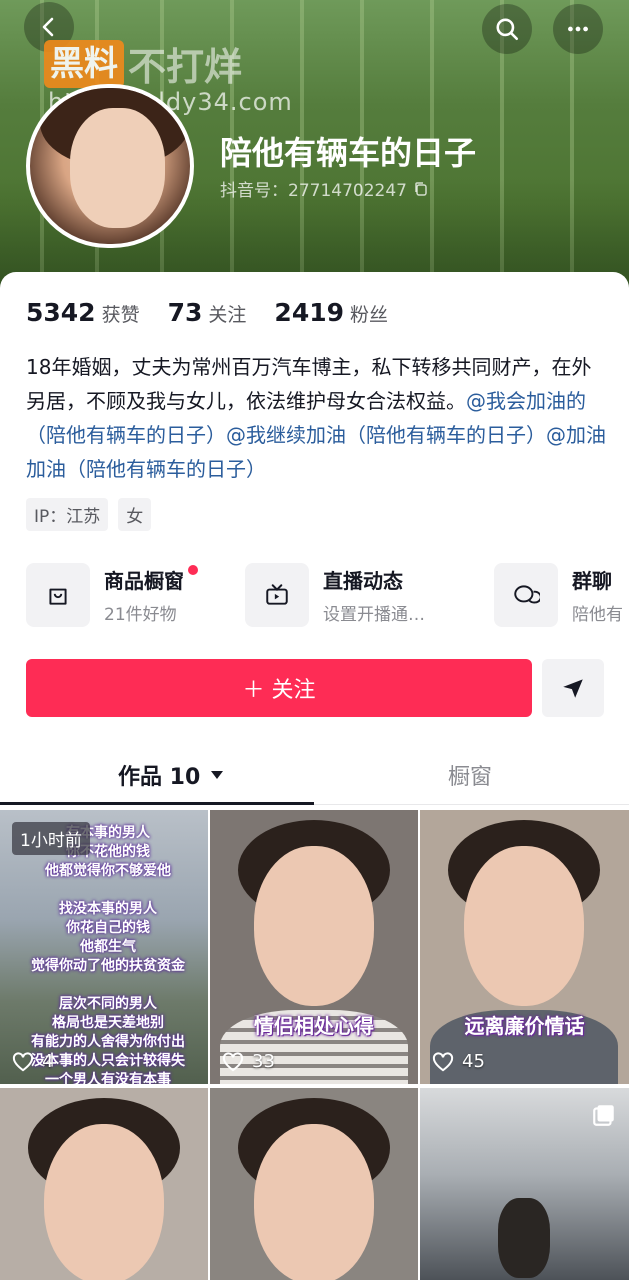 This screenshot has height=1280, width=629. I want to click on watermark: 黑料 不打烊, so click(143, 63).